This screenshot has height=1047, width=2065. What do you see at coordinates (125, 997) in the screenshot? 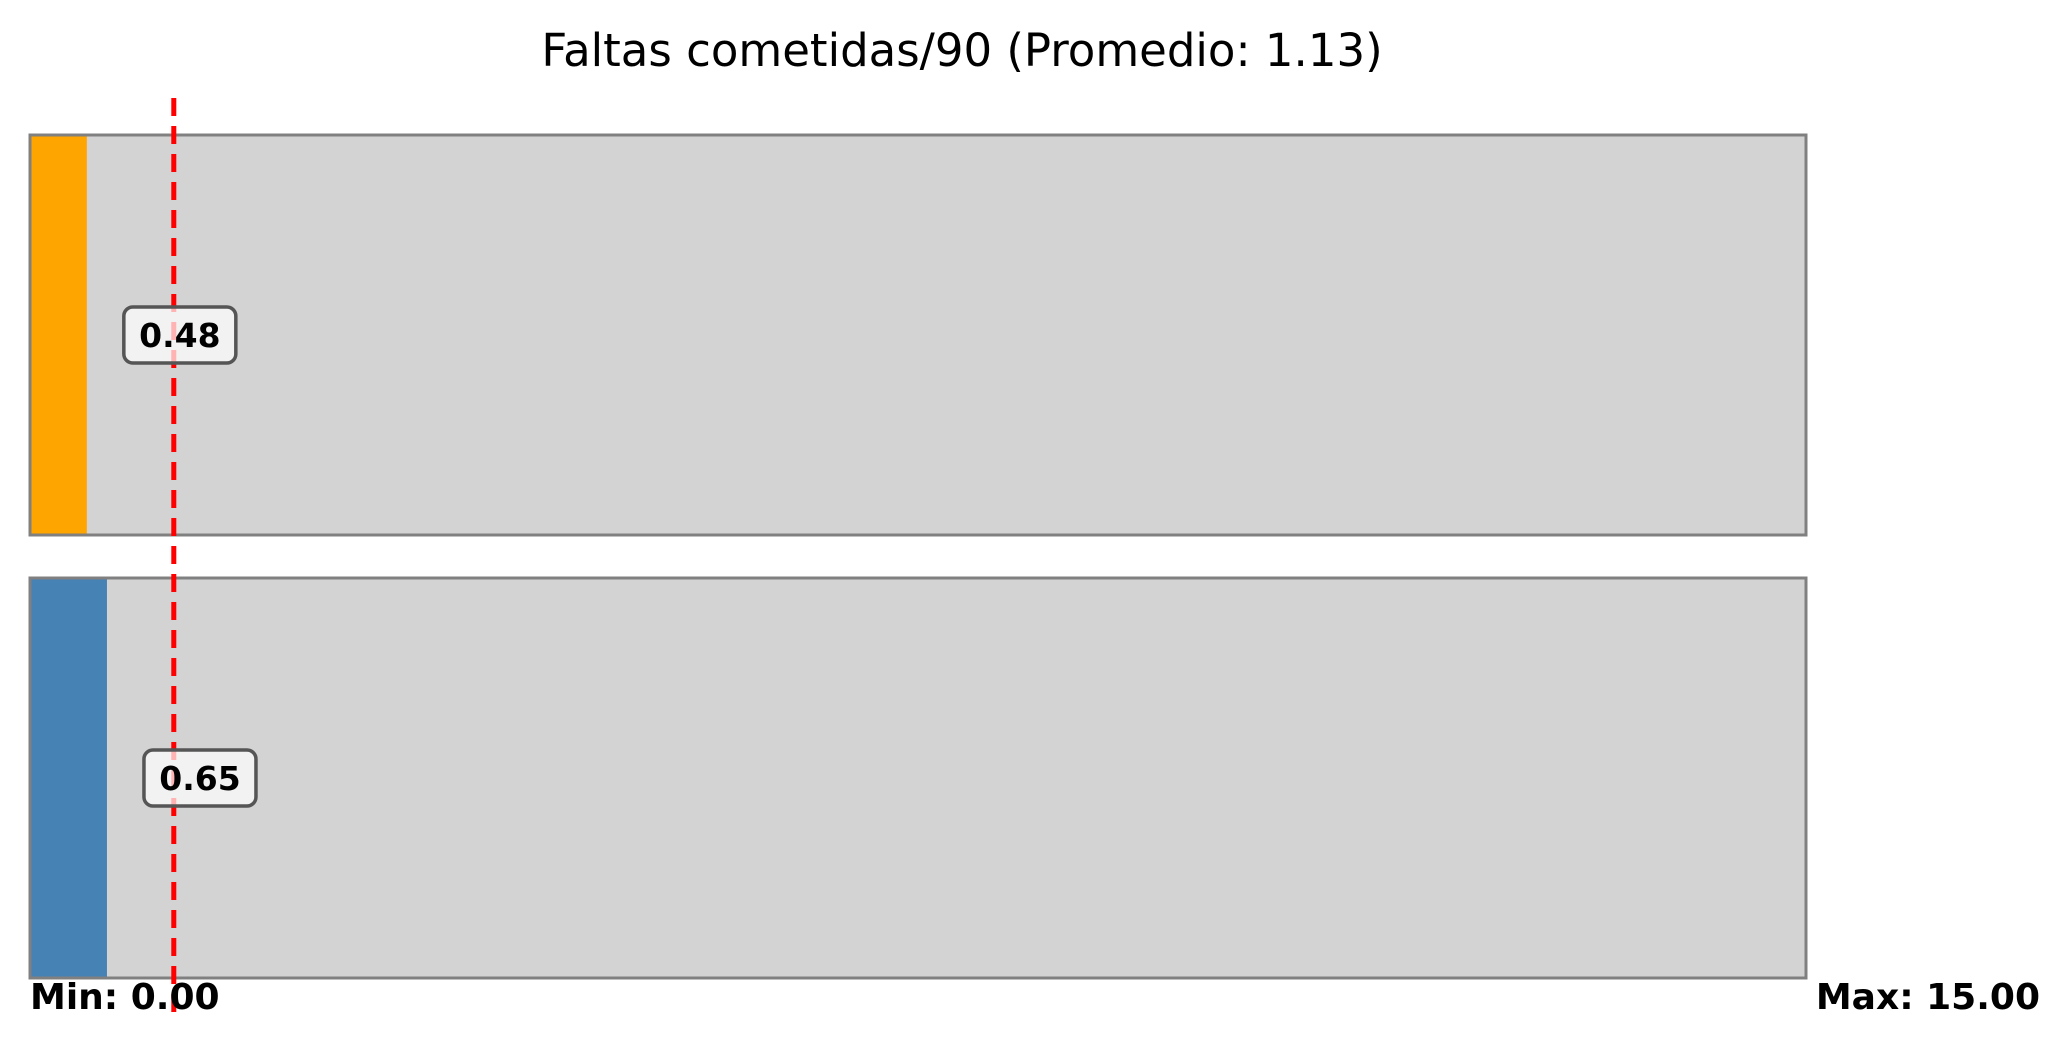
I see `min-label: Min: 0.00` at bounding box center [125, 997].